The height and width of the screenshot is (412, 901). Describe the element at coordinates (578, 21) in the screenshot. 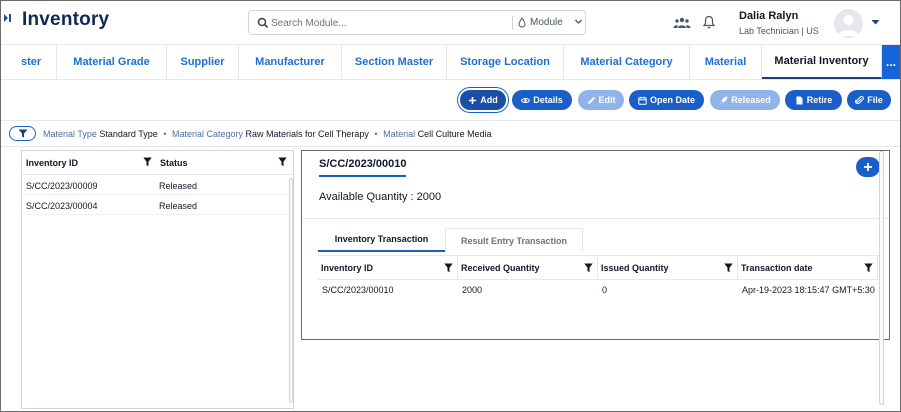

I see `chevron-down-icon` at that location.